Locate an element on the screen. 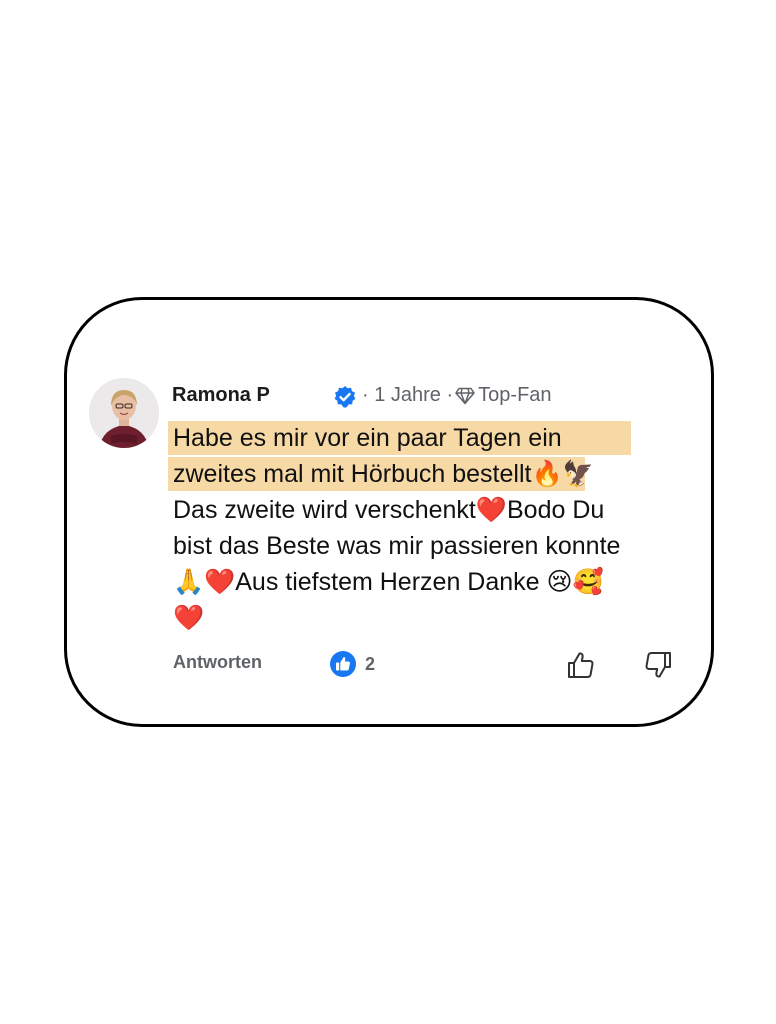 Image resolution: width=776 pixels, height=1024 pixels. comment-time: · 1 Jahre · is located at coordinates (408, 395).